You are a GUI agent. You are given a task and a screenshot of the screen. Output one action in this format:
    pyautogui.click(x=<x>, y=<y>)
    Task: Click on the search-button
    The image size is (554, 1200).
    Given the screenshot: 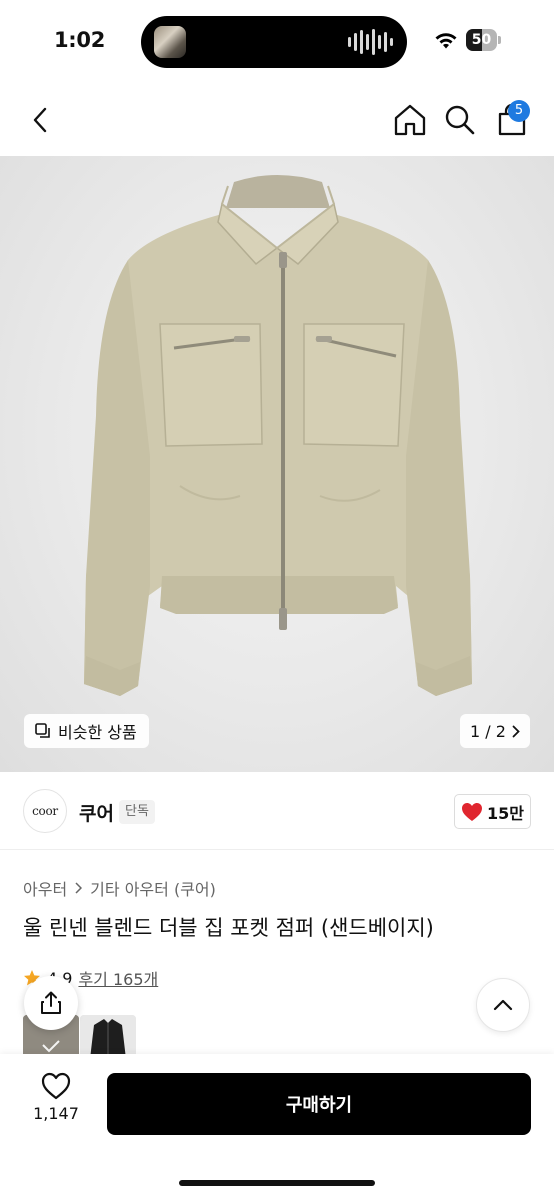 What is the action you would take?
    pyautogui.click(x=460, y=120)
    